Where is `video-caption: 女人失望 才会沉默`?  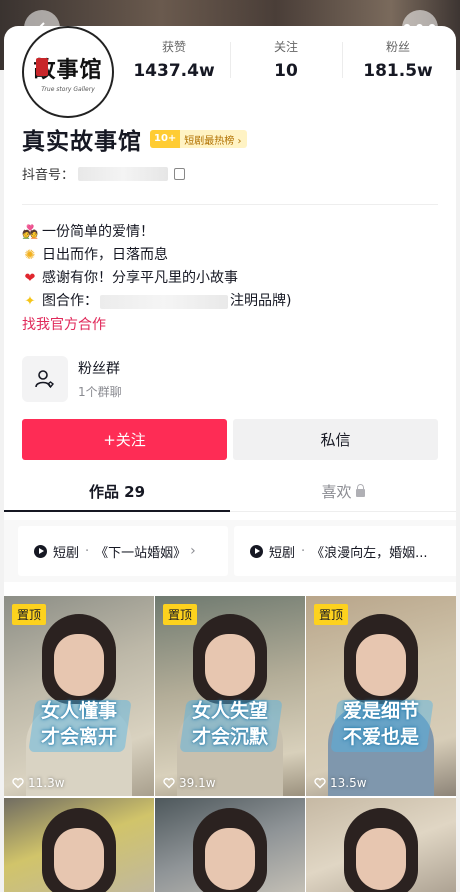
video-caption: 女人失望 才会沉默 is located at coordinates (230, 724).